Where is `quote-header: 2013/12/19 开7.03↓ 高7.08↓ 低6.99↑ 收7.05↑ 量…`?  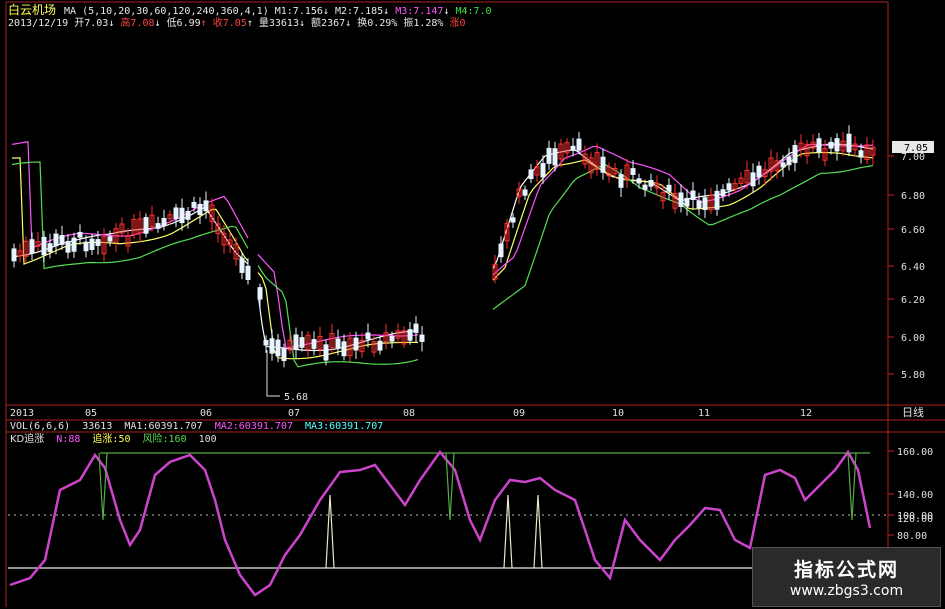
quote-header: 2013/12/19 开7.03↓ 高7.08↓ 低6.99↑ 收7.05↑ 量… is located at coordinates (237, 23).